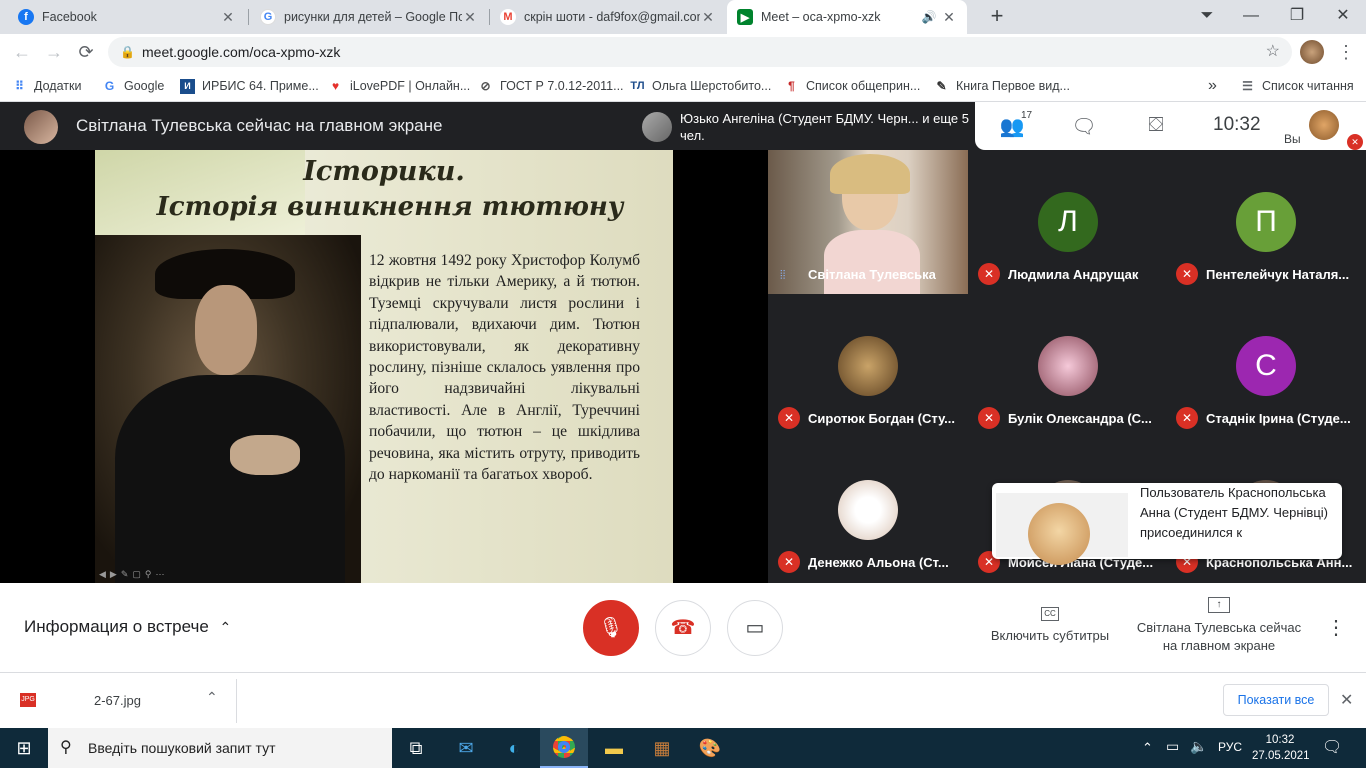  Describe the element at coordinates (1068, 222) in the screenshot. I see `participant-tile: Л ✕ Людмила Андрущак` at that location.